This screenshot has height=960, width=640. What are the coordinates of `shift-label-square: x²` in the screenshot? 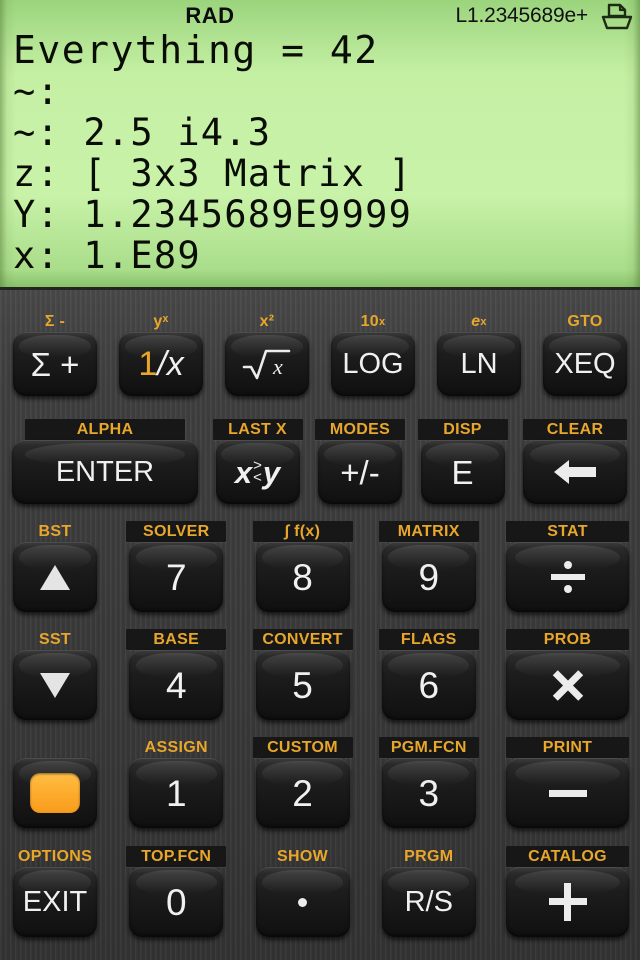 It's located at (267, 321).